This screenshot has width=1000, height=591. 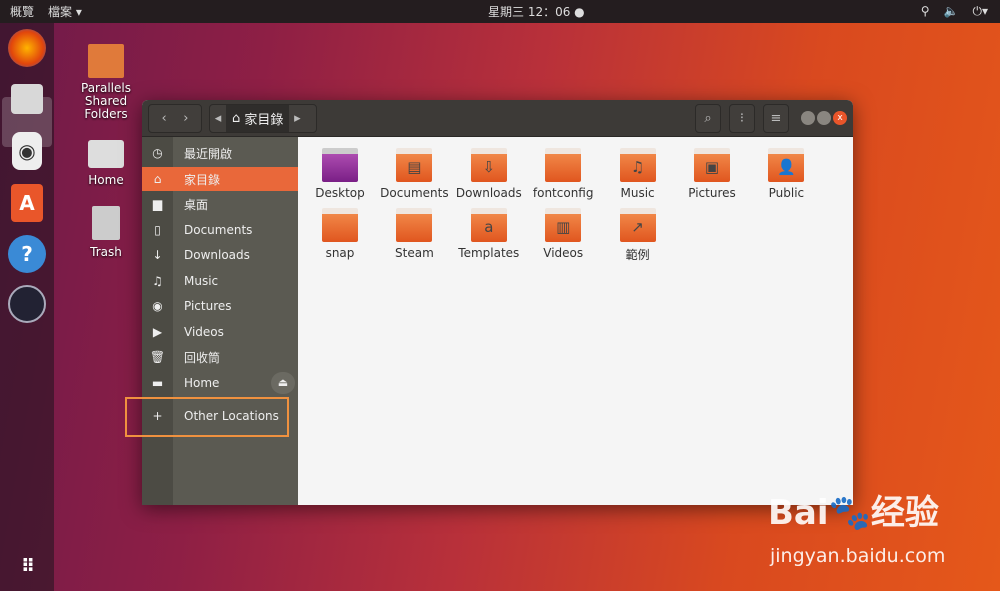 I want to click on menu-button: ≡, so click(x=776, y=118).